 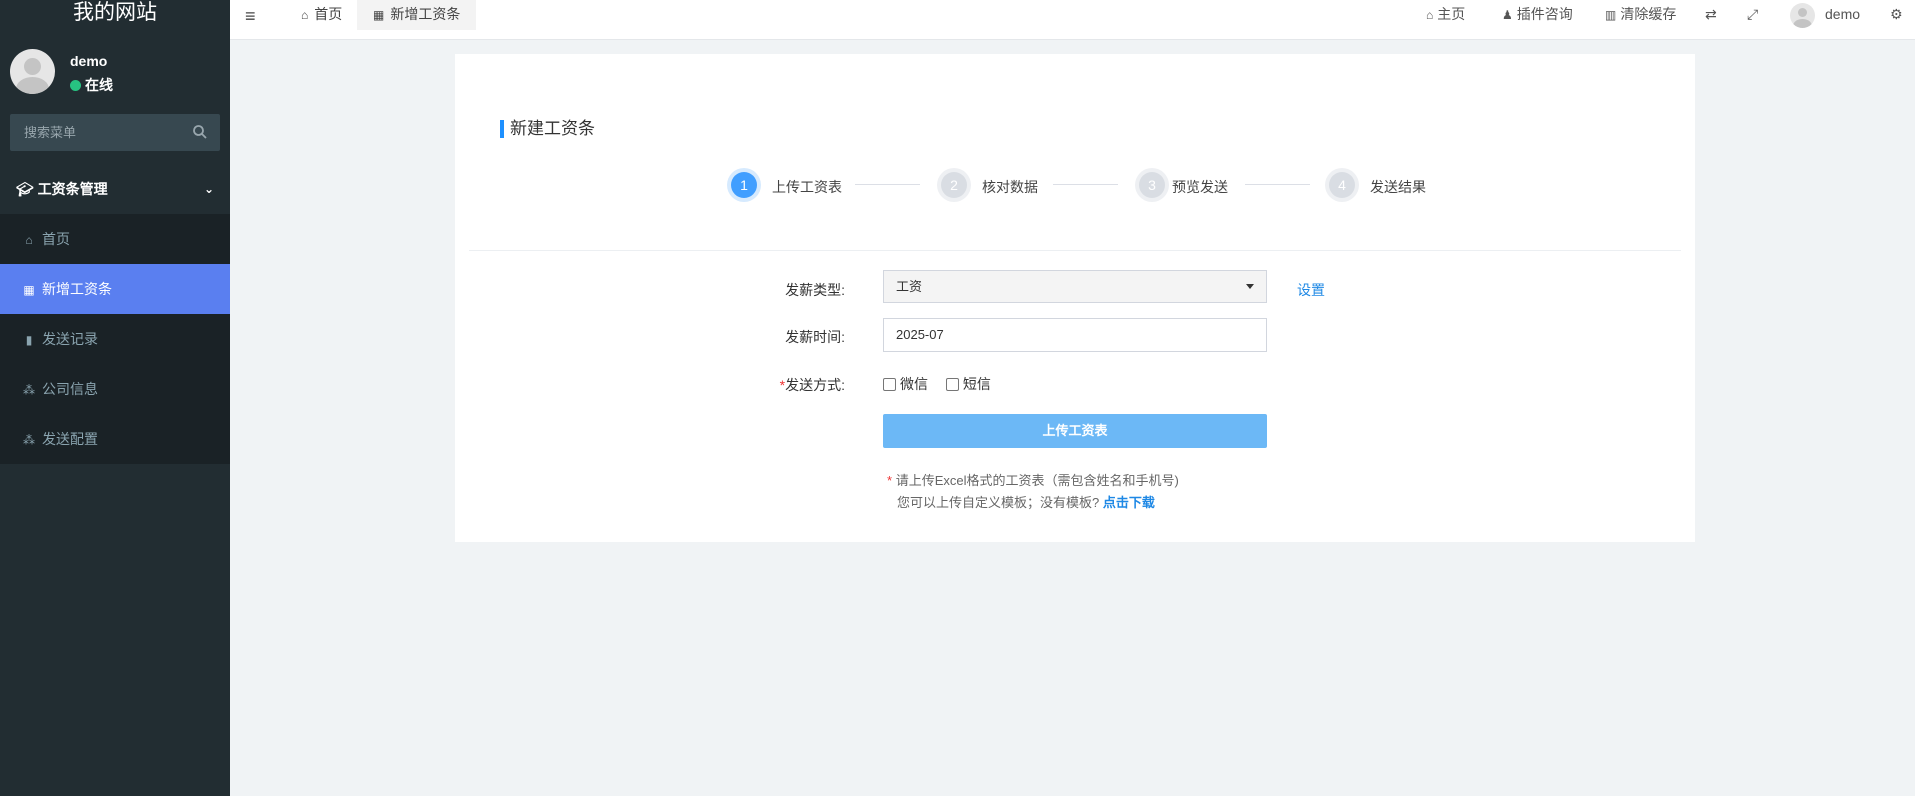 I want to click on step-label: 预览发送, so click(x=1200, y=187).